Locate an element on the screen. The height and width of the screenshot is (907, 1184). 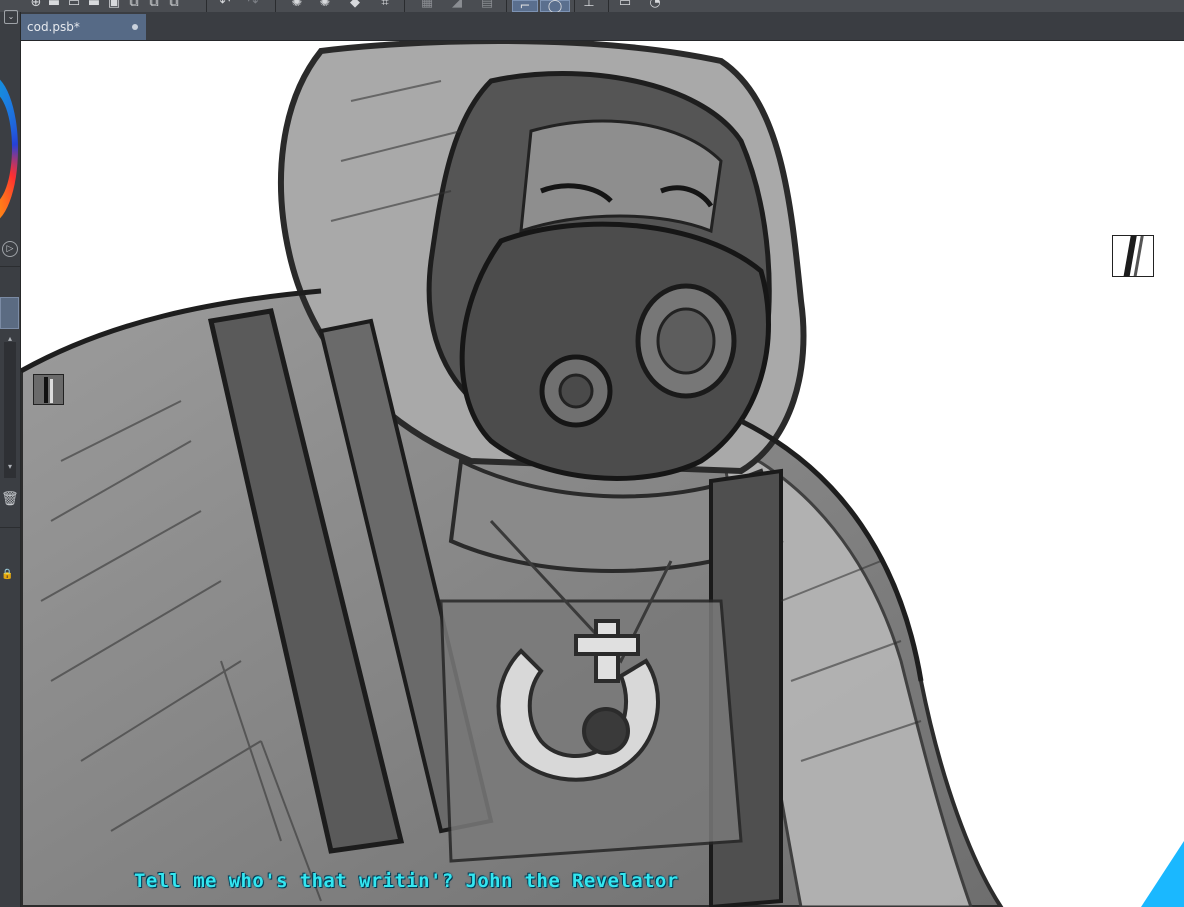
transform-icon: ⌗ is located at coordinates (385, 4).